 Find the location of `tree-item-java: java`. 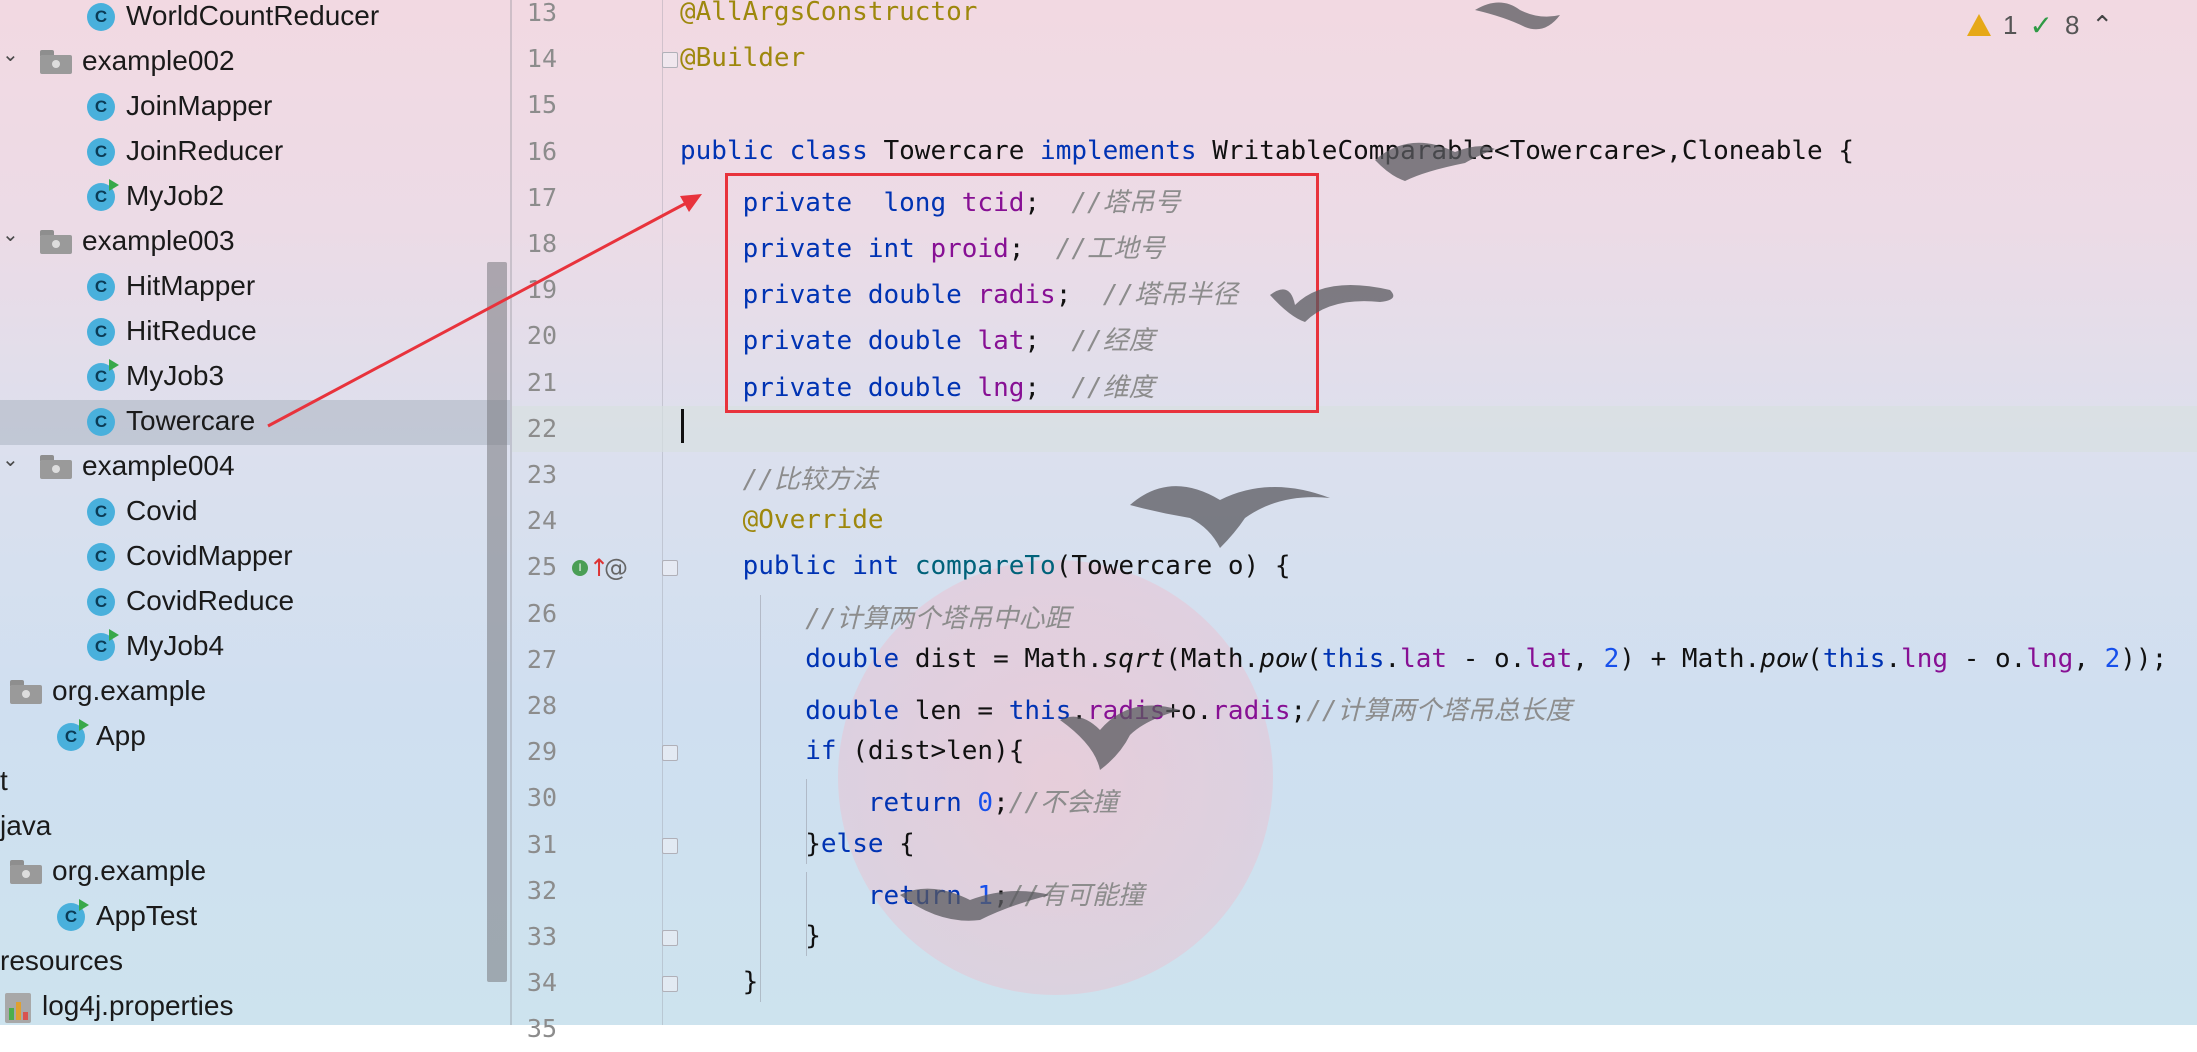

tree-item-java: java is located at coordinates (255, 827).